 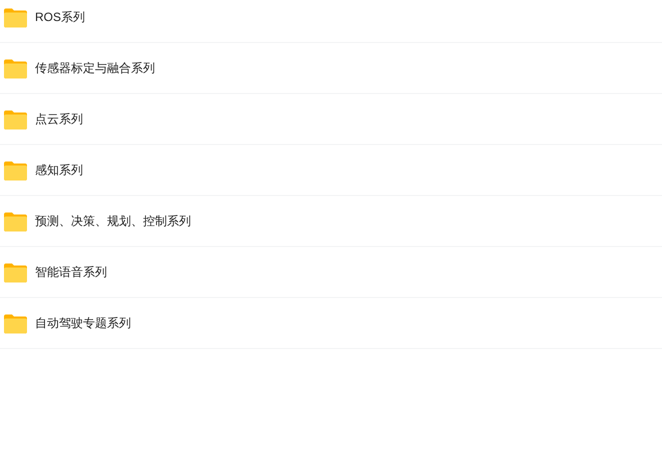 What do you see at coordinates (59, 119) in the screenshot?
I see `folder-name: 点云系列` at bounding box center [59, 119].